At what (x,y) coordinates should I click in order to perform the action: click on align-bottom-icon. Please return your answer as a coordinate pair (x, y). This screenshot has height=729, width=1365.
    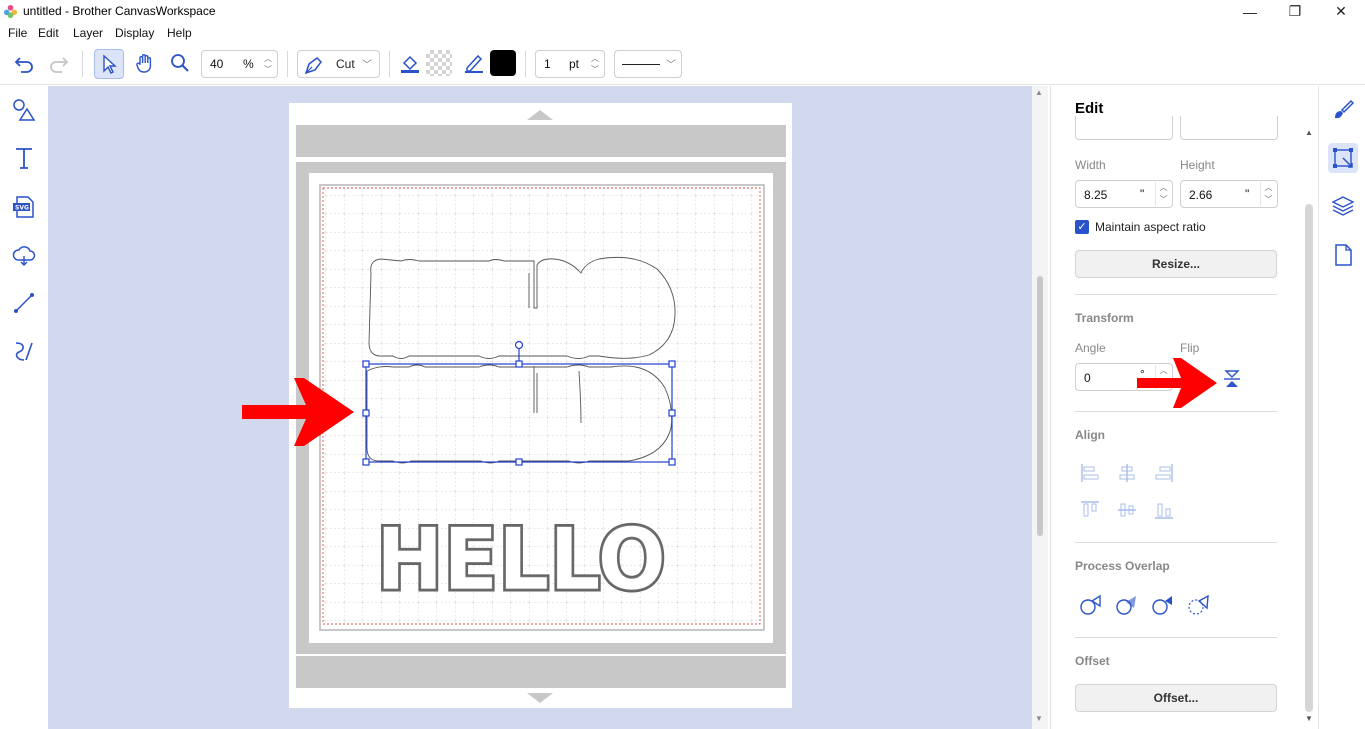
    Looking at the image, I should click on (1164, 510).